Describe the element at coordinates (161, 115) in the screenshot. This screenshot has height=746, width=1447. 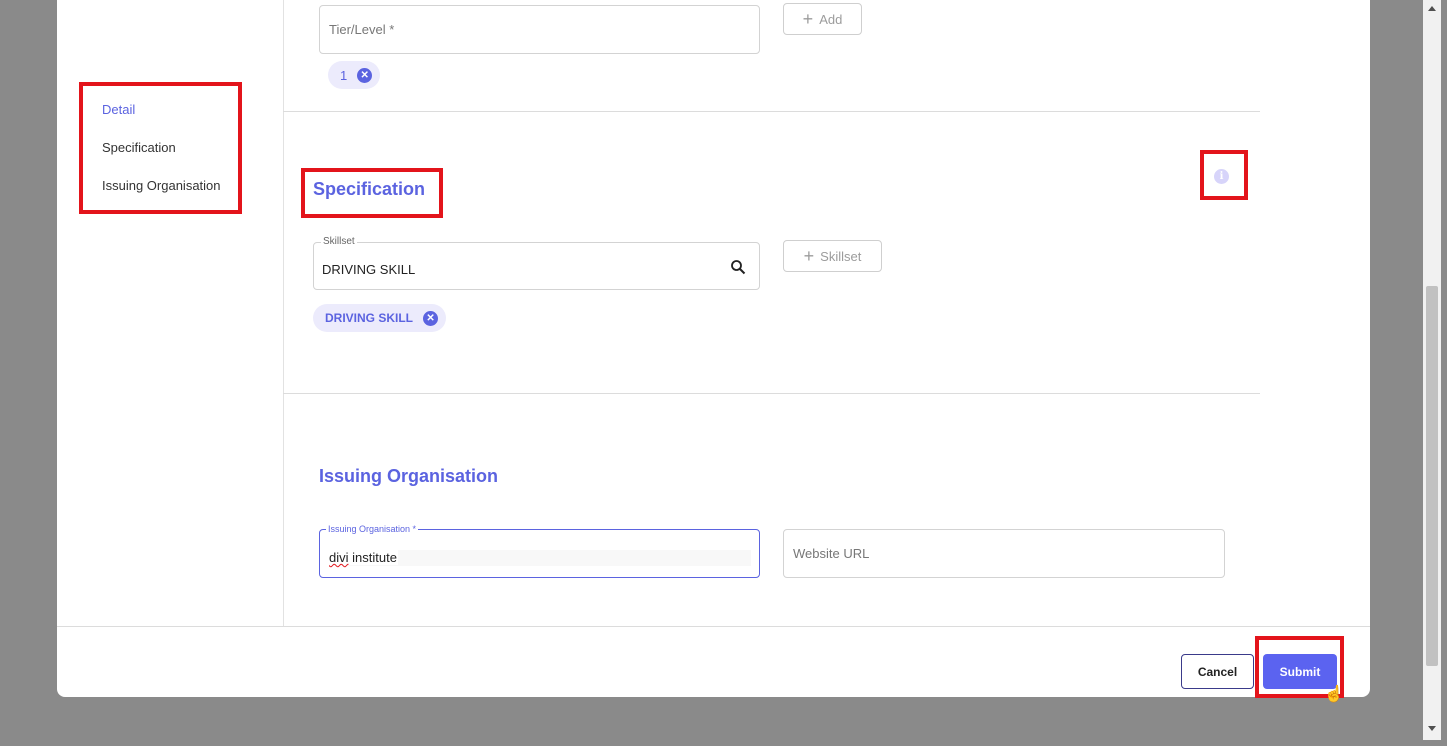
I see `sidebar-item-detail: Detail` at that location.